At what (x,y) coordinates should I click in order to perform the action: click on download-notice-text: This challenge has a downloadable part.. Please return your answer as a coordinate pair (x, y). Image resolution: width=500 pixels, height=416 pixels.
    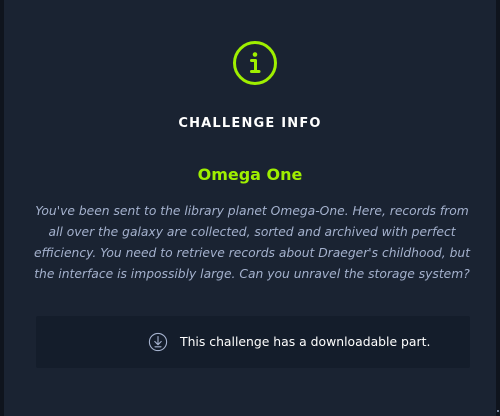
    Looking at the image, I should click on (305, 341).